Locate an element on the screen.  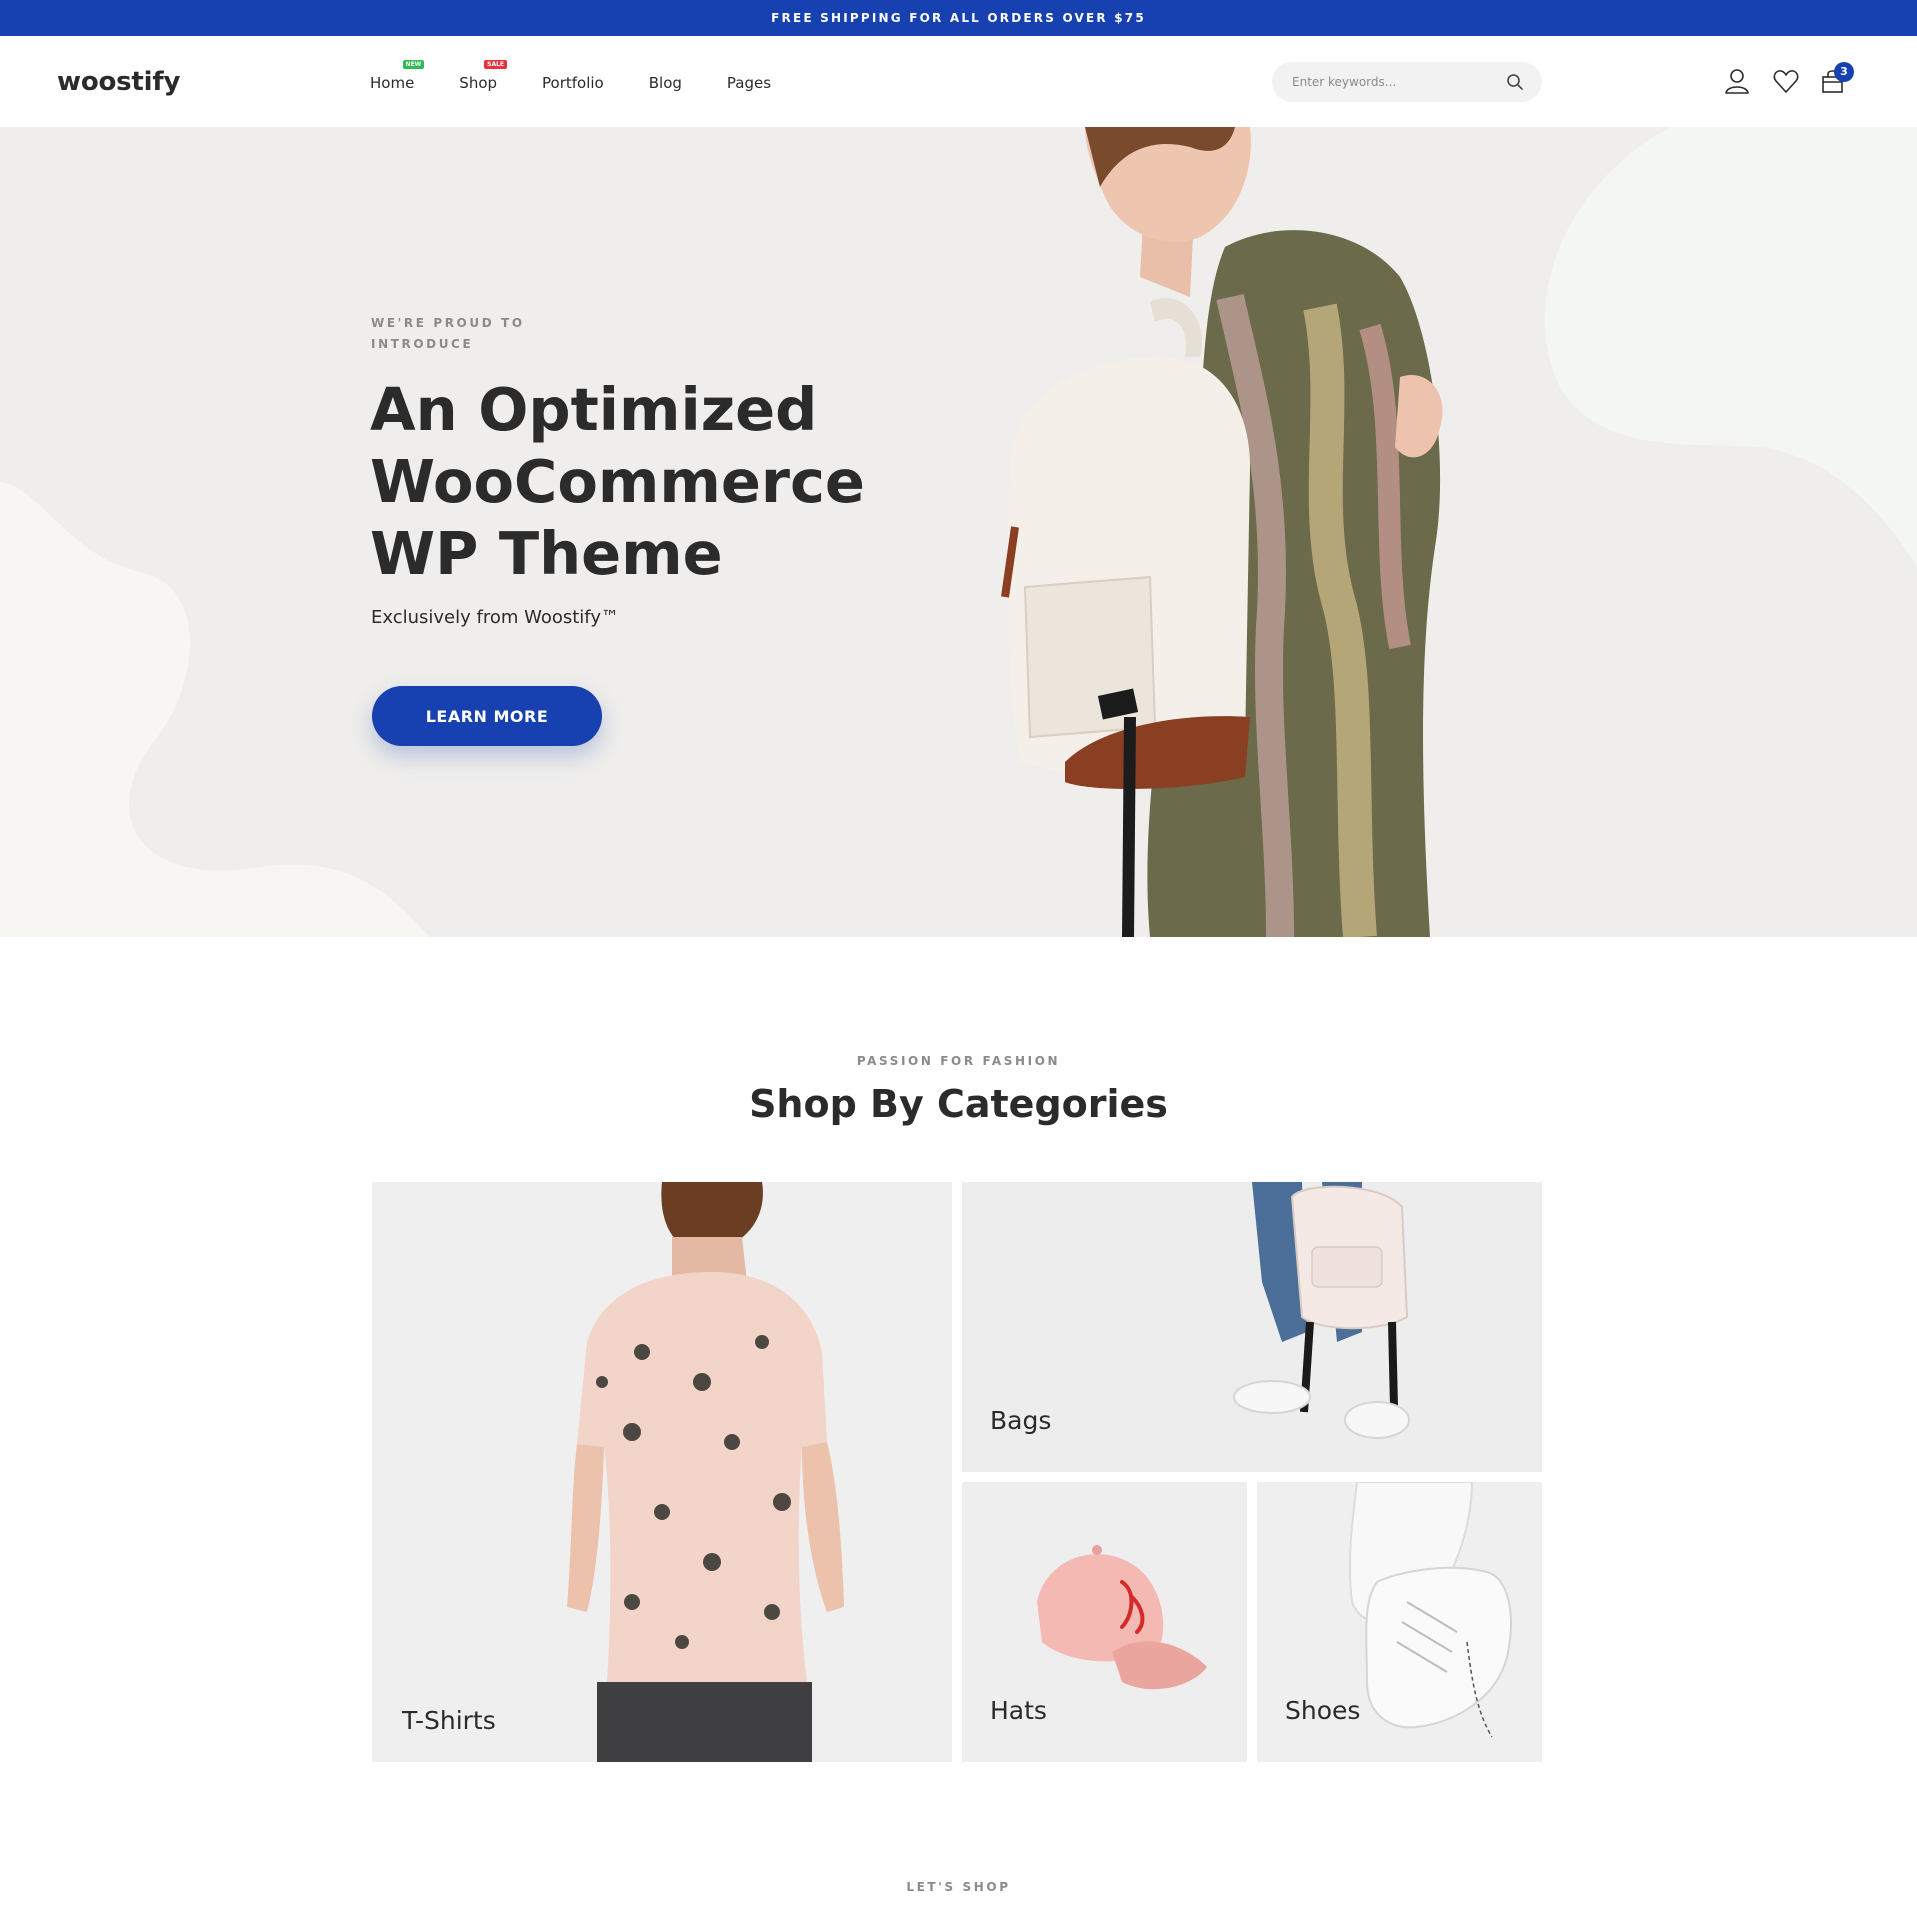
next-section-eyebrow: LET'S SHOP is located at coordinates (958, 1887).